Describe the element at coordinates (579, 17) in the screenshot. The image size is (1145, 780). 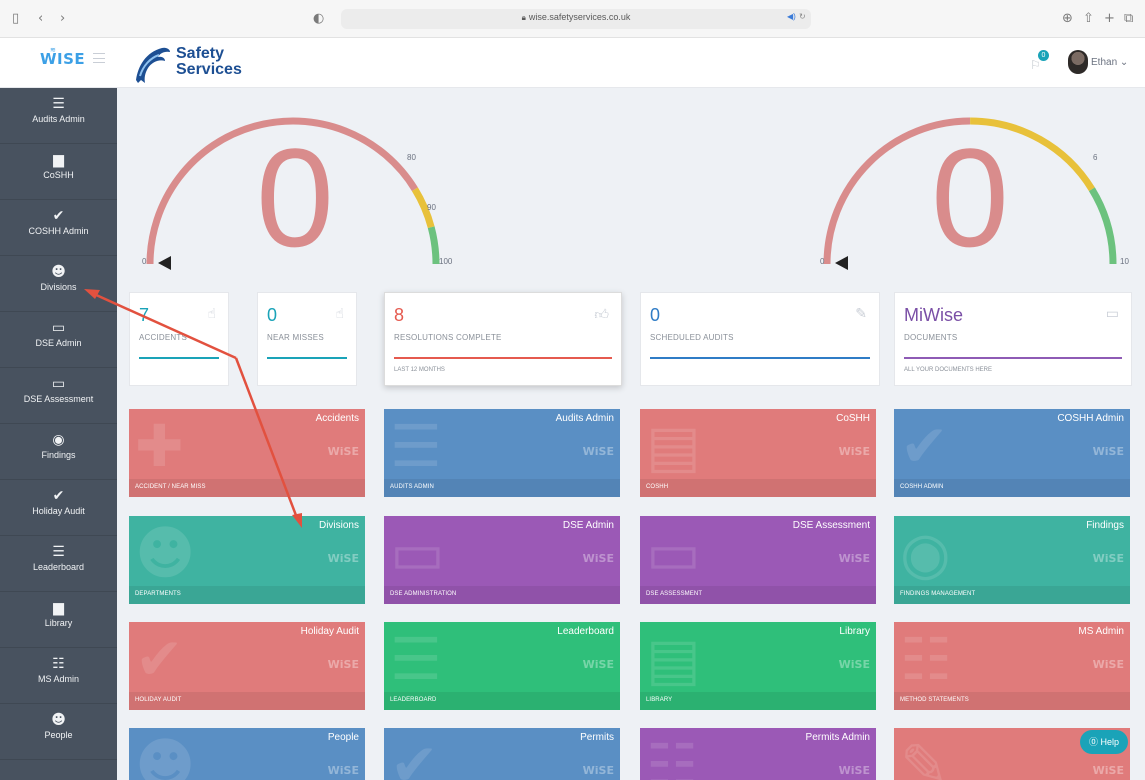
I see `url-text: wise.safetyservices.co.uk` at that location.